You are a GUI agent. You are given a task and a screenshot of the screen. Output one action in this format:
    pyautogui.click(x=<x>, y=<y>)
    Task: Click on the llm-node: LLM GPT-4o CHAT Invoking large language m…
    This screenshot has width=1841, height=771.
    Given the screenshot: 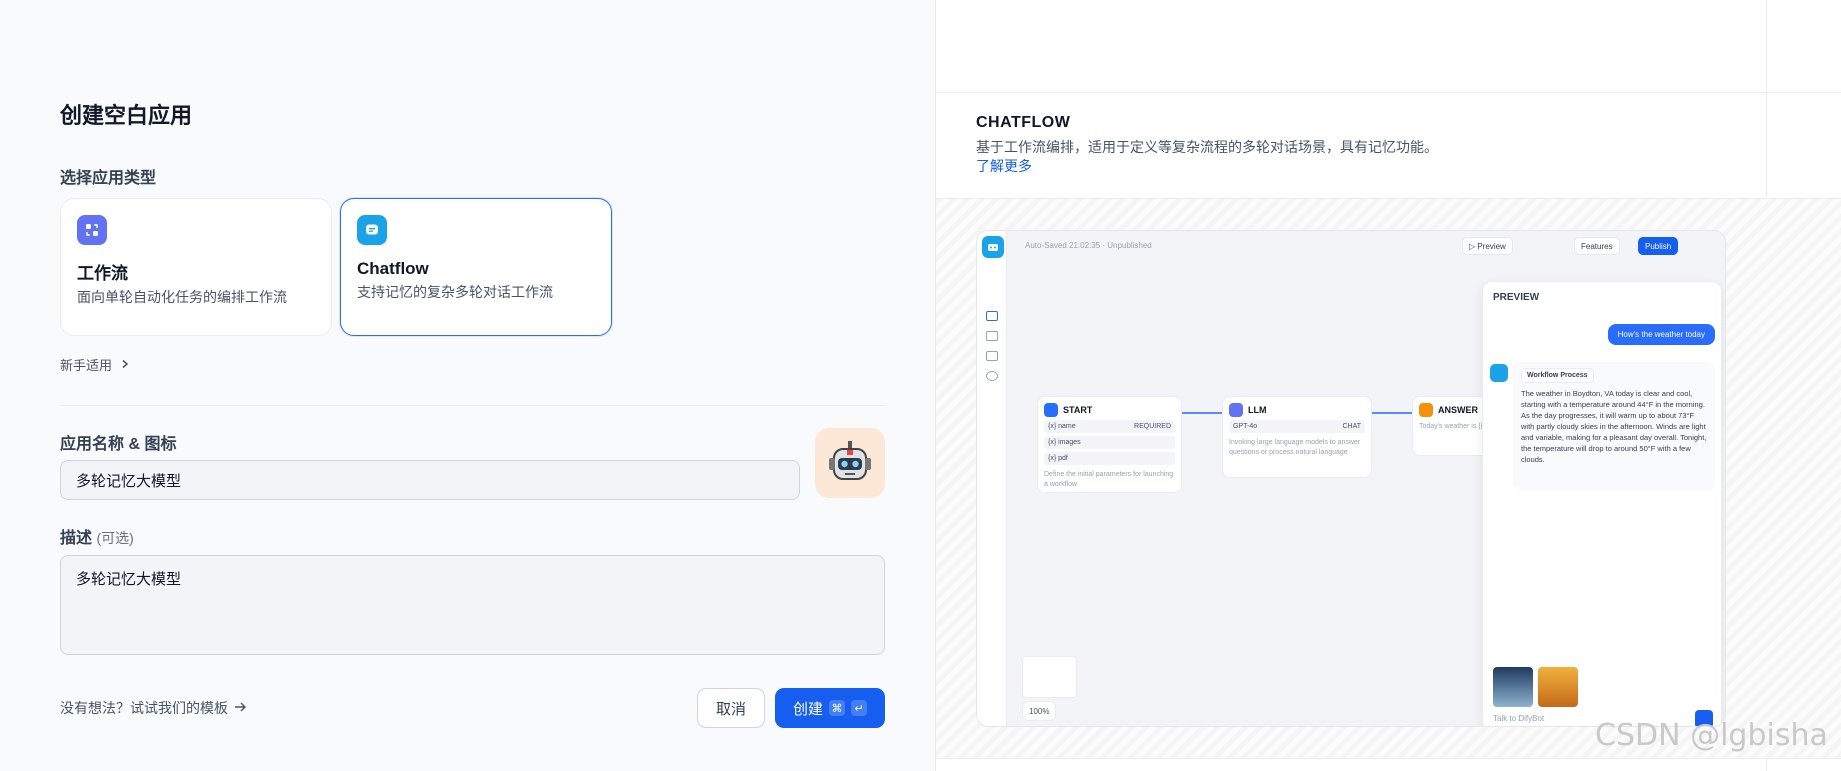 What is the action you would take?
    pyautogui.click(x=1297, y=437)
    